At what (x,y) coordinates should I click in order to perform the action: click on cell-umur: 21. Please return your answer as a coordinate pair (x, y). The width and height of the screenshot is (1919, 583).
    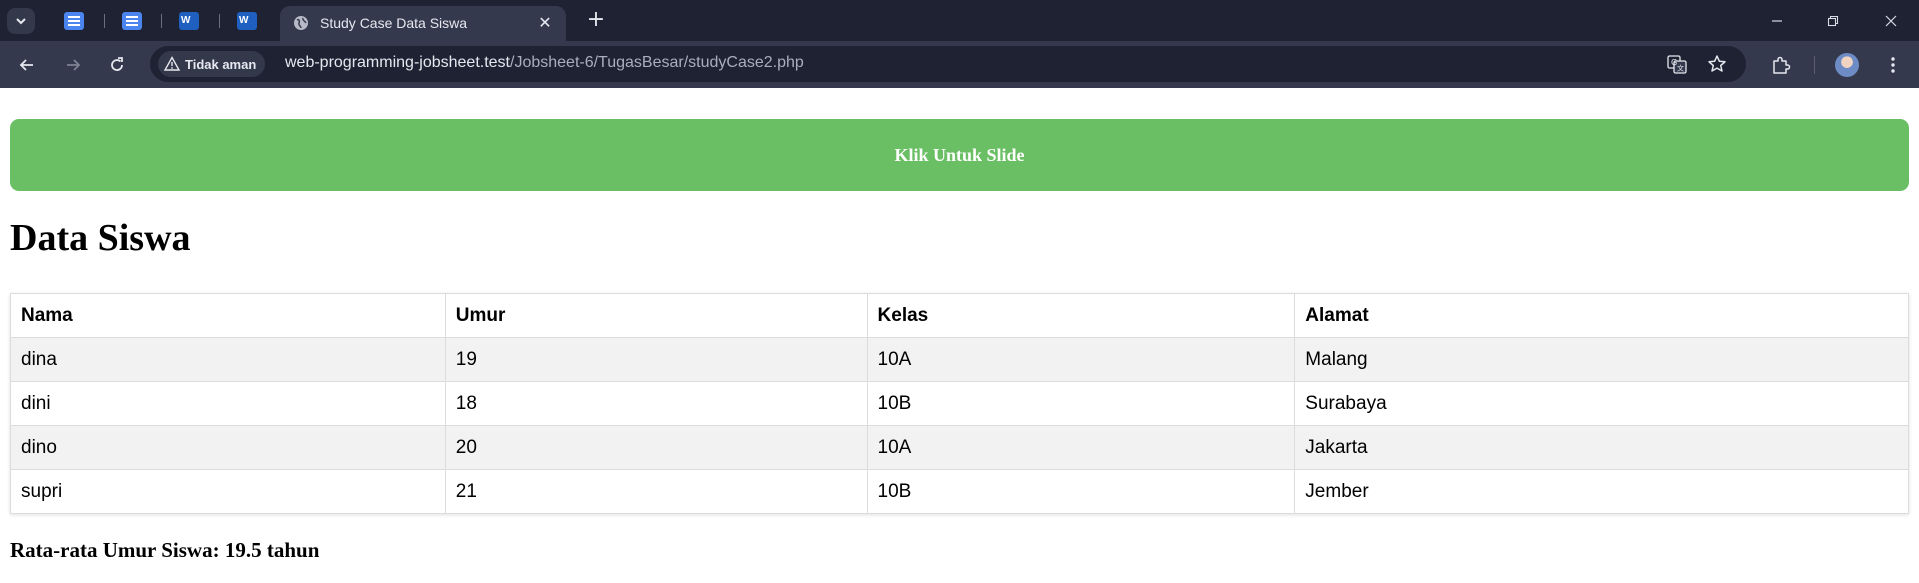
    Looking at the image, I should click on (656, 491).